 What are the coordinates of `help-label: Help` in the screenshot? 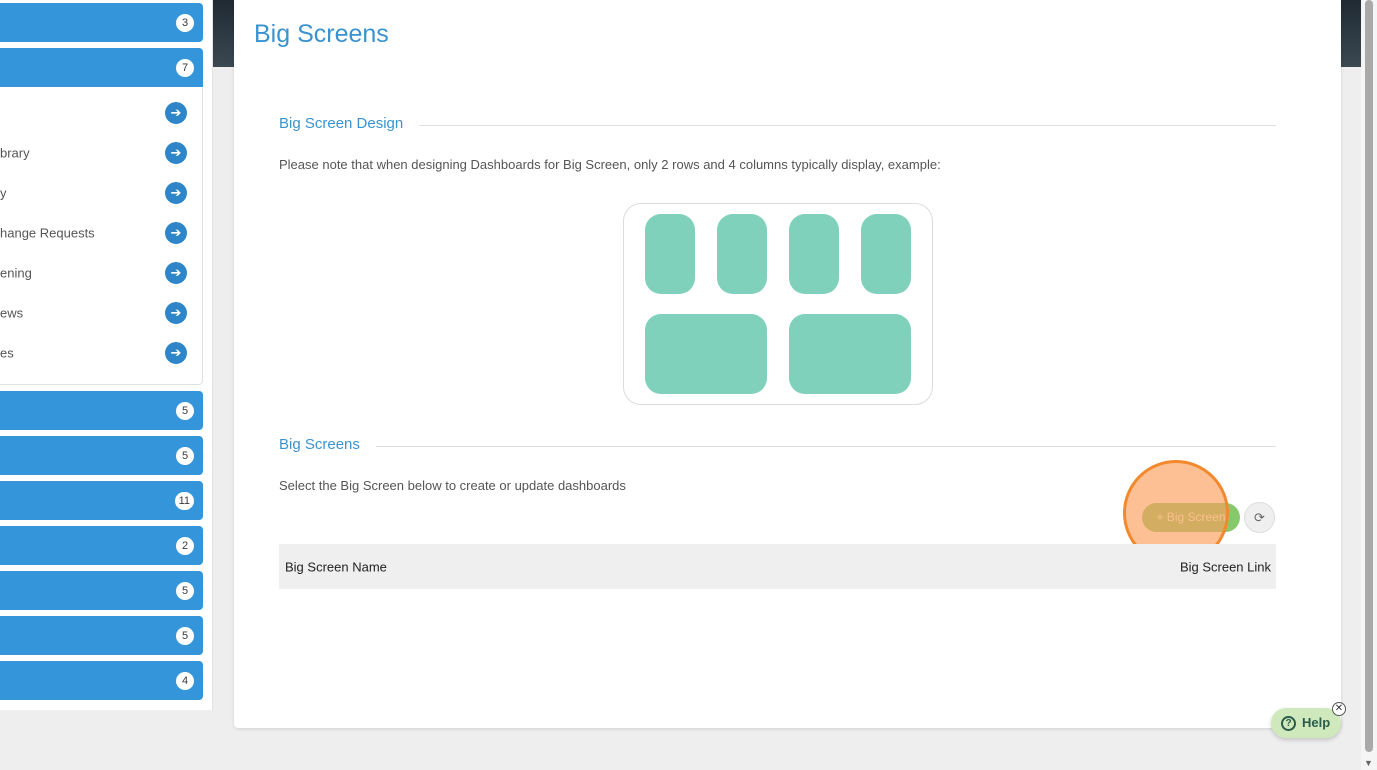 It's located at (1316, 722).